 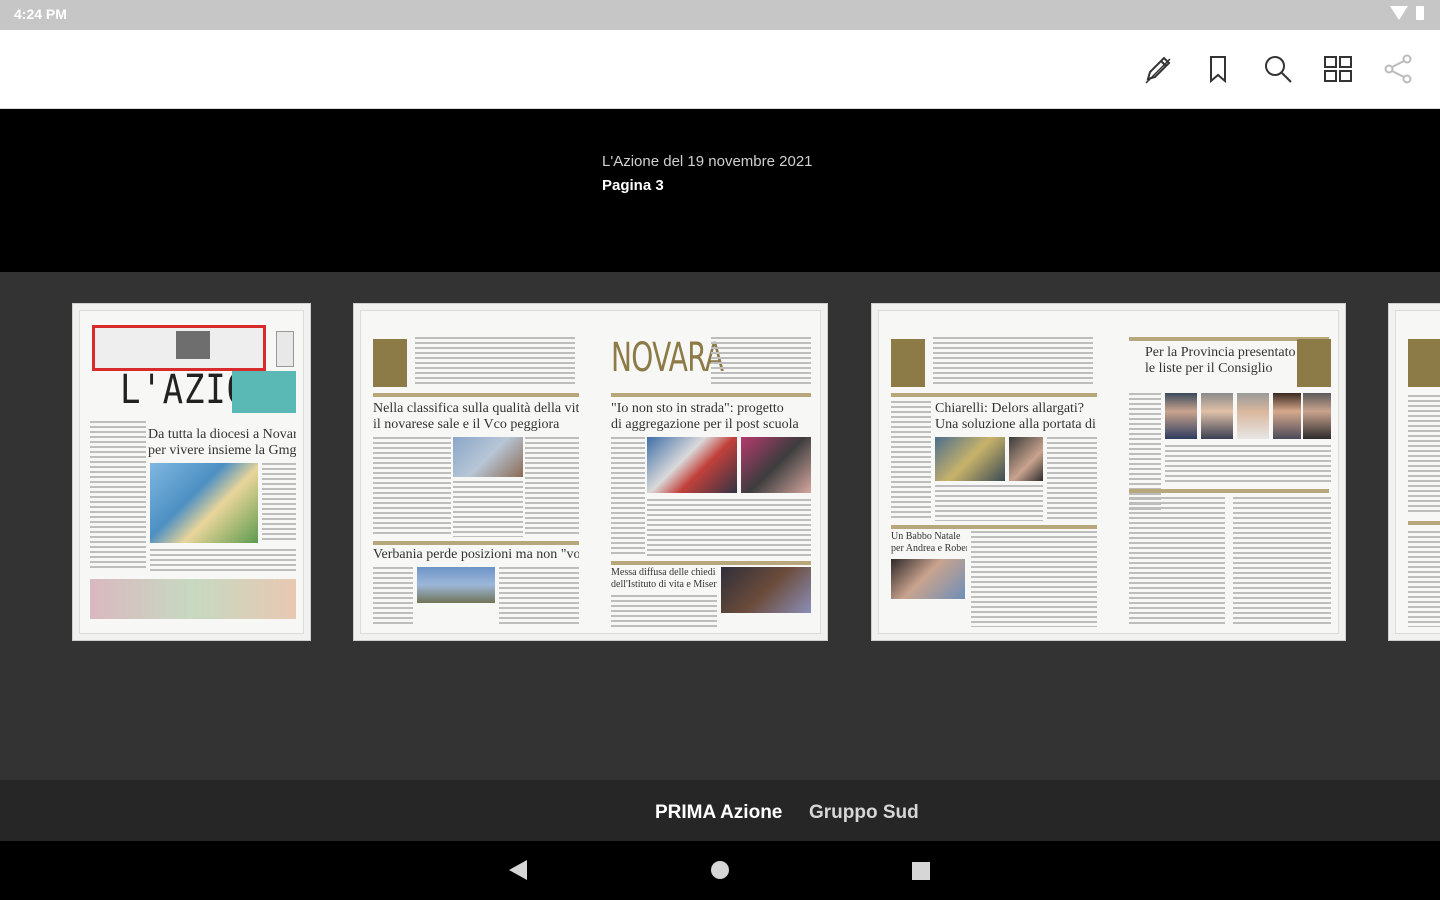 What do you see at coordinates (664, 572) in the screenshot?
I see `spread1-right-bottom-headline-1: Messa diffusa delle chiedi diocesi` at bounding box center [664, 572].